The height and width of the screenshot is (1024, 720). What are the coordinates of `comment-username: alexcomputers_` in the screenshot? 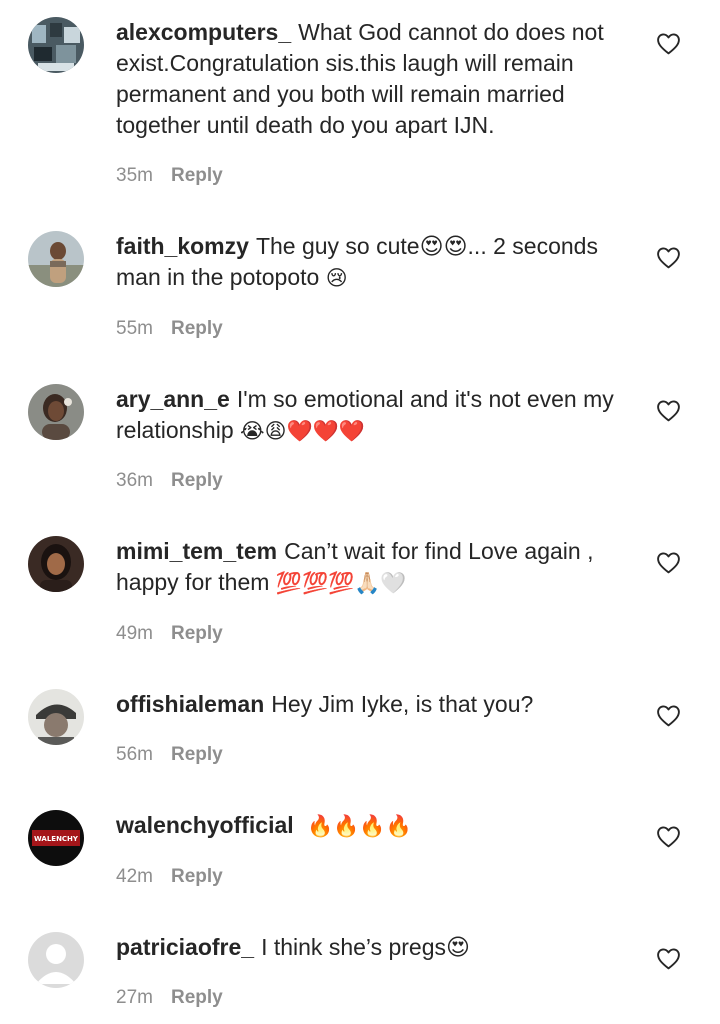 It's located at (203, 32).